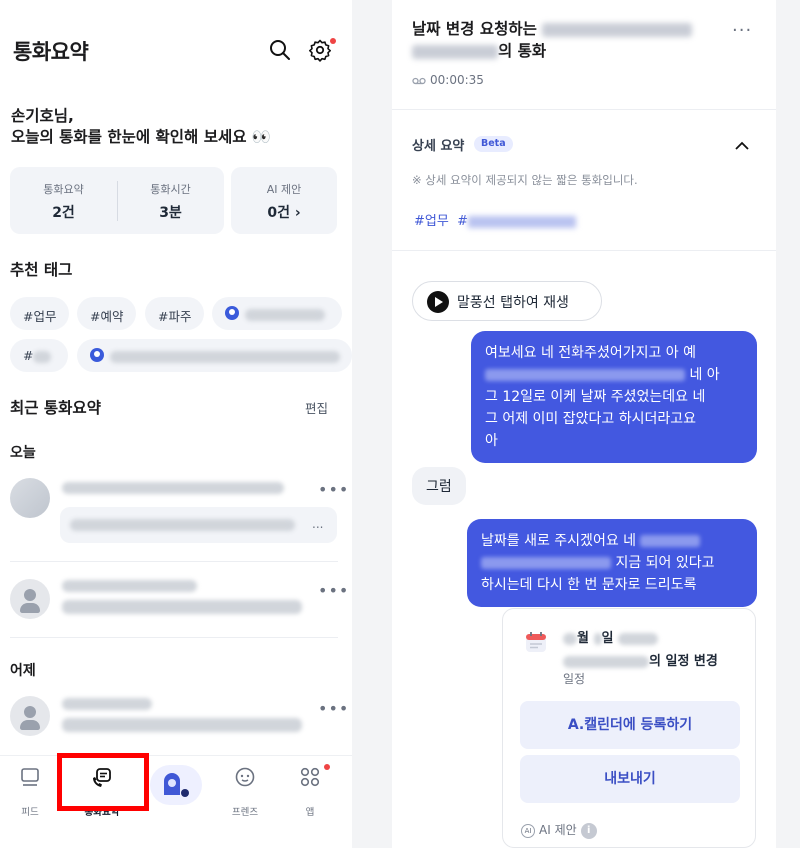 This screenshot has width=800, height=848. What do you see at coordinates (316, 407) in the screenshot?
I see `edit-button: 편집` at bounding box center [316, 407].